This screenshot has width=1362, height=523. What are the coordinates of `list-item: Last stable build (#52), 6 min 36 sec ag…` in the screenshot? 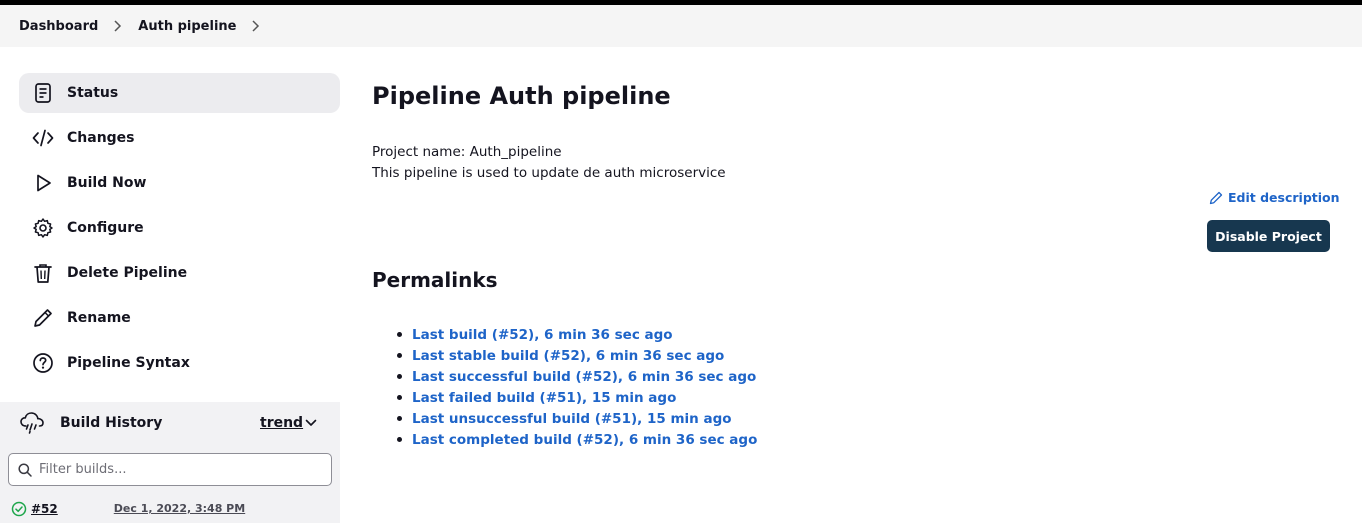 It's located at (577, 355).